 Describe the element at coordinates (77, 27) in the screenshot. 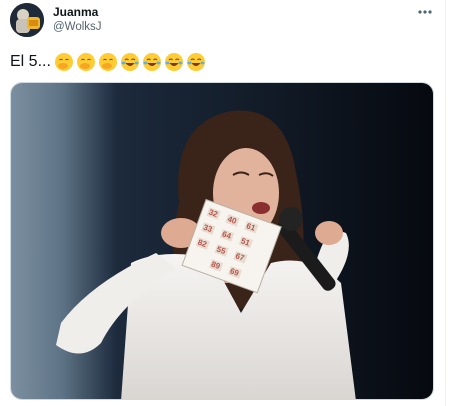

I see `handle: @WolksJ` at that location.